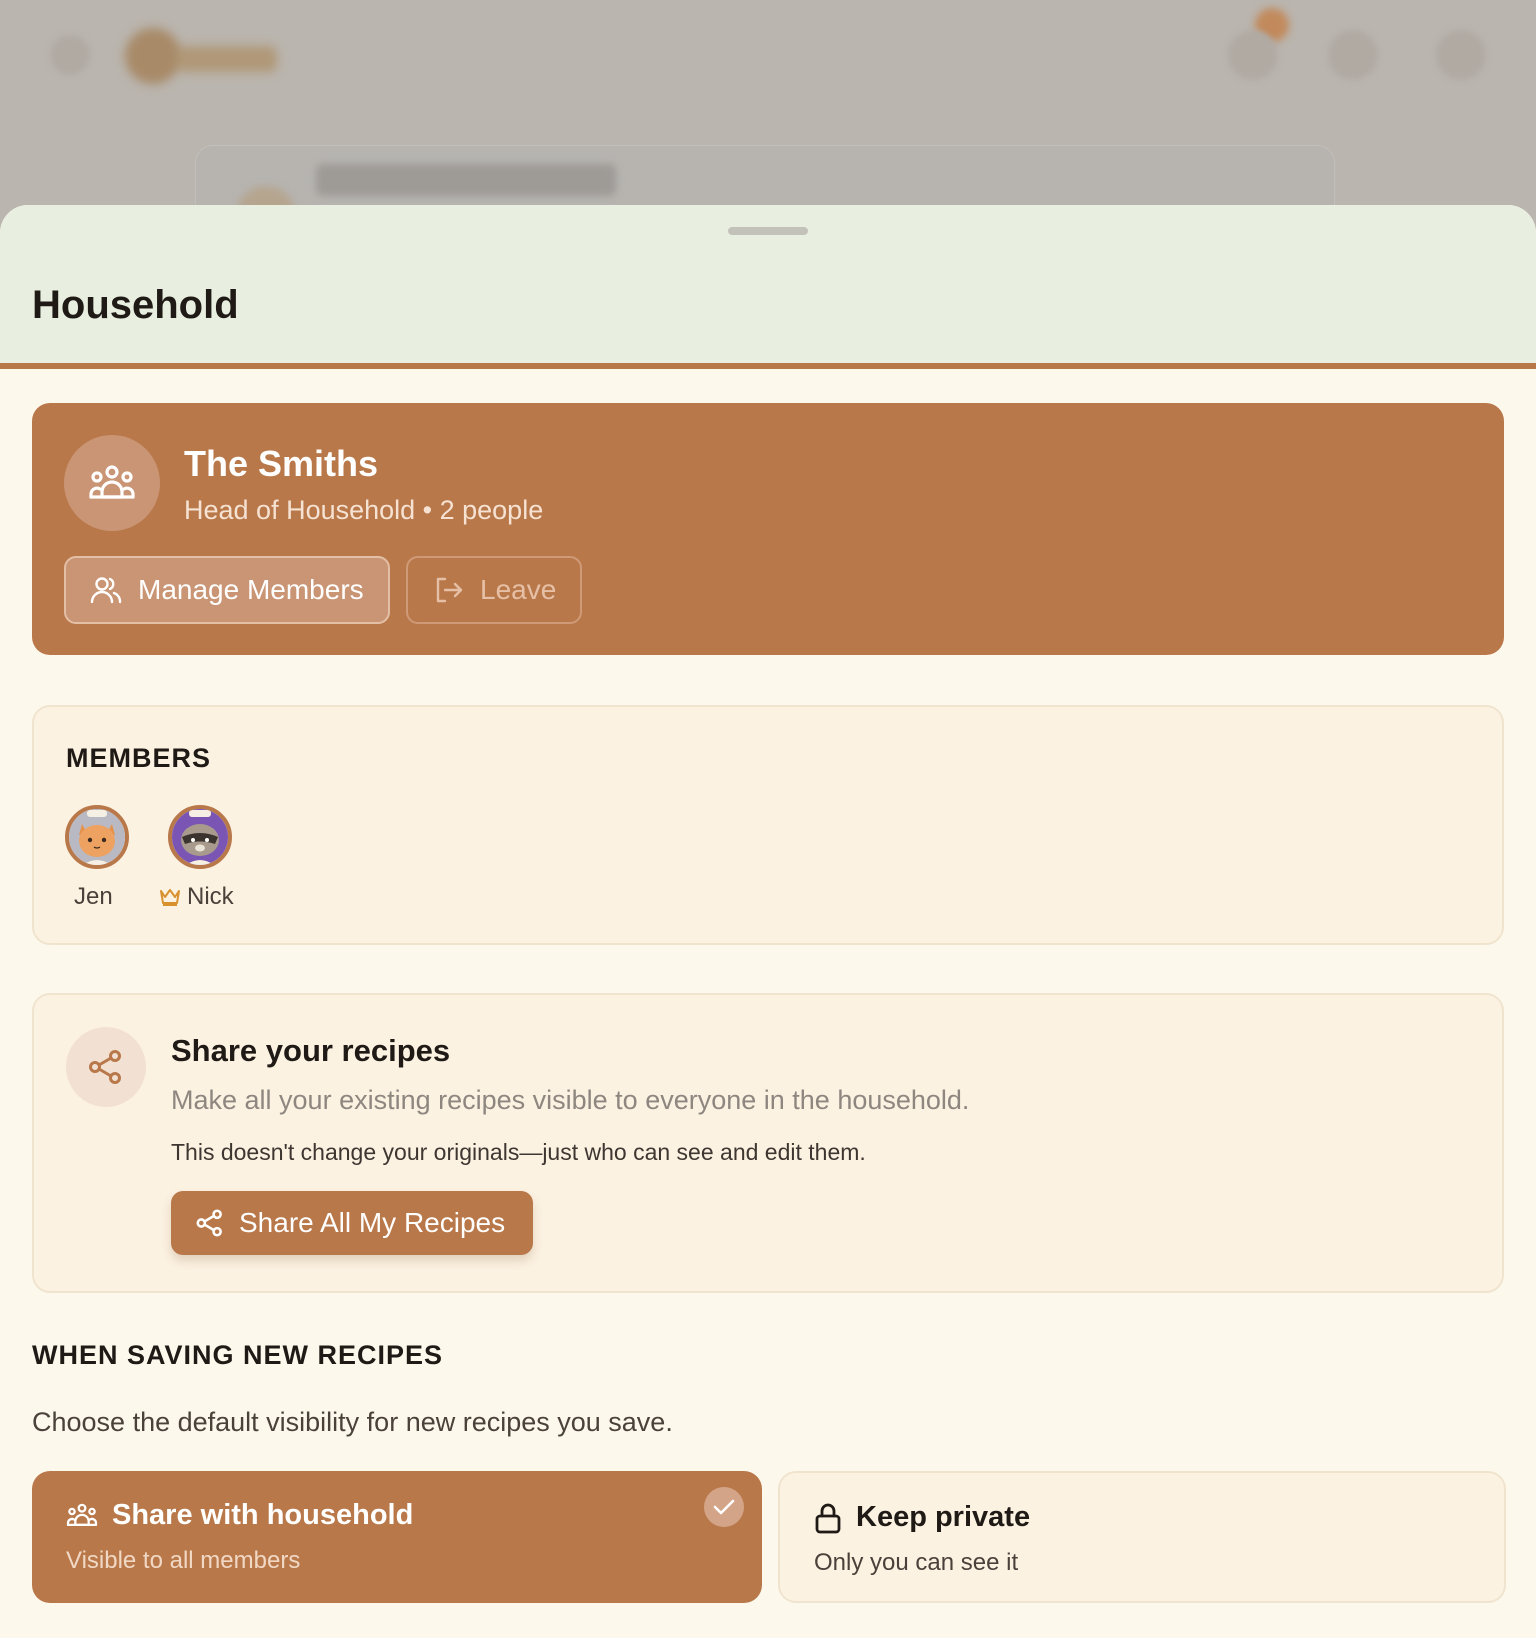  What do you see at coordinates (97, 837) in the screenshot?
I see `cat-chef-avatar` at bounding box center [97, 837].